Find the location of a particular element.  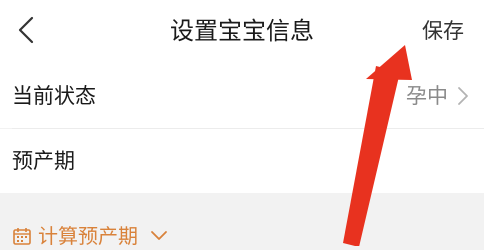

current-status-label: 当前状态 is located at coordinates (54, 96).